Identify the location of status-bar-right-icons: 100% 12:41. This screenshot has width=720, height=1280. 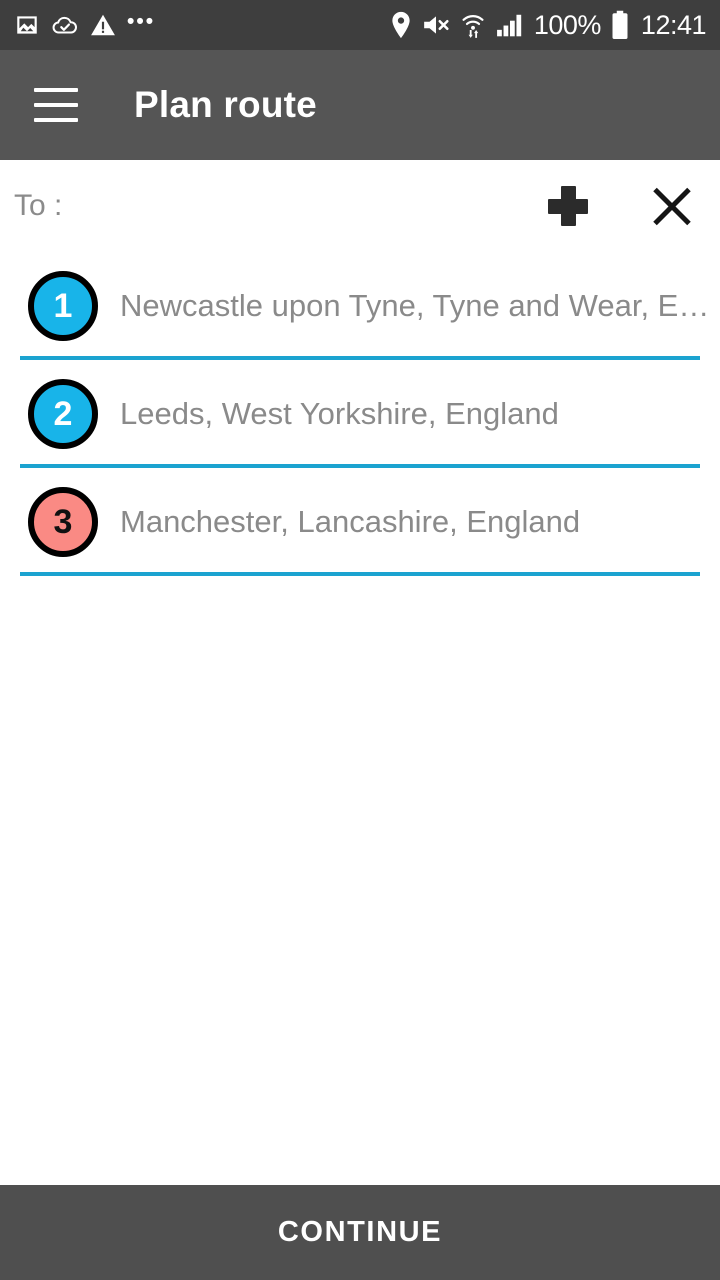
(548, 25).